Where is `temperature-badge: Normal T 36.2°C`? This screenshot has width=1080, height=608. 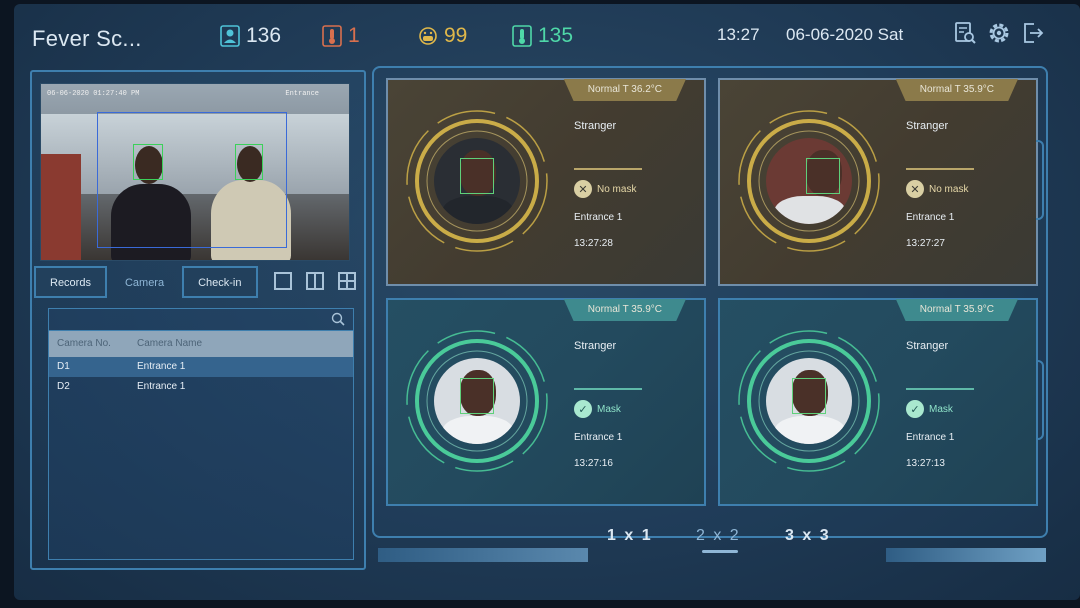 temperature-badge: Normal T 36.2°C is located at coordinates (624, 90).